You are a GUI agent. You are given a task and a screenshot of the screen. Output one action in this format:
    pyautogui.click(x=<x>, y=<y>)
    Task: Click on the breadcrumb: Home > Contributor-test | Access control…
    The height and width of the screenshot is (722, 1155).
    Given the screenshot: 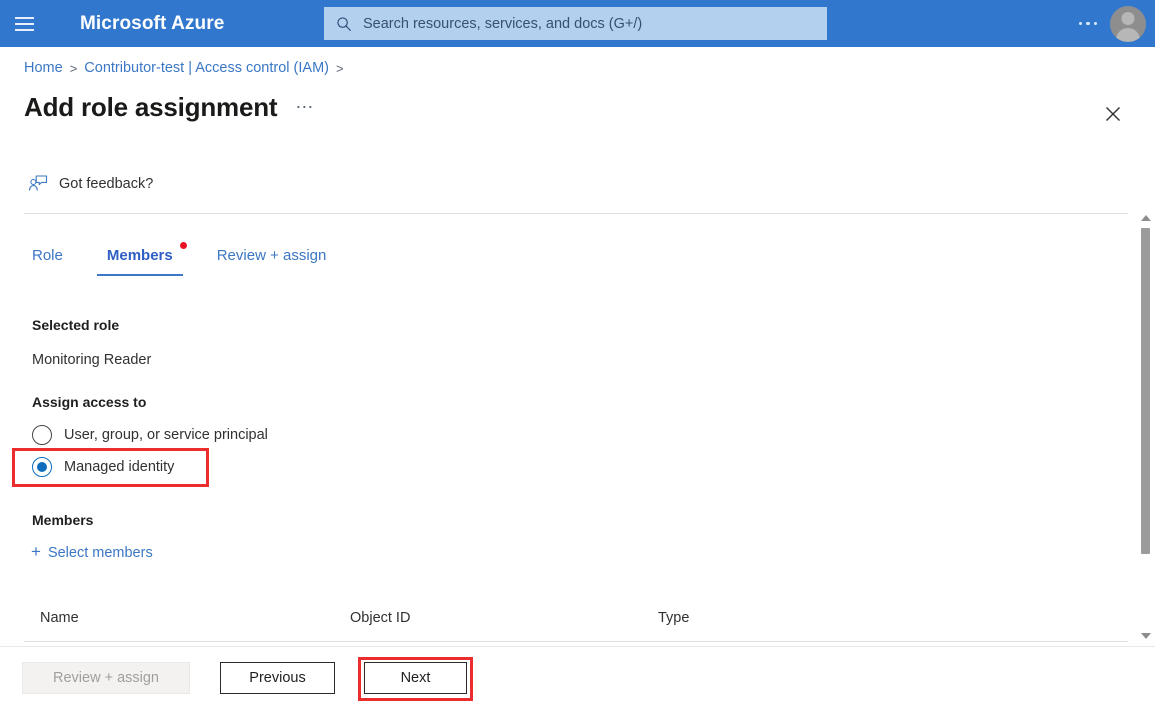 What is the action you would take?
    pyautogui.click(x=184, y=68)
    